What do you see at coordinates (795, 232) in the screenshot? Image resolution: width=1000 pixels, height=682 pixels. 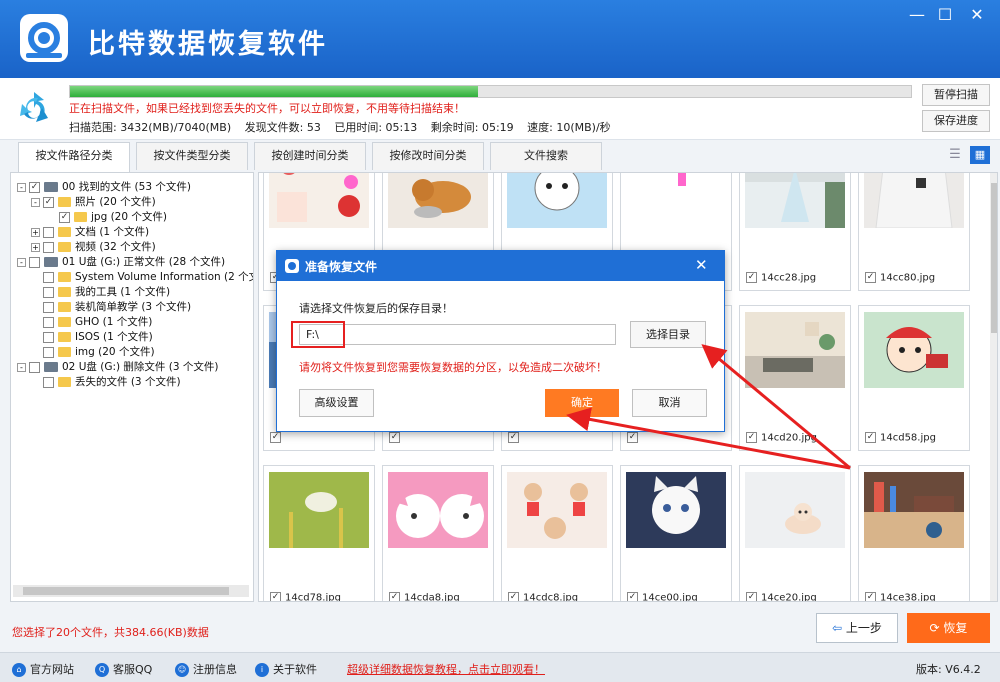 I see `file-thumbnail-card: ✓ 14cc28.jpg` at bounding box center [795, 232].